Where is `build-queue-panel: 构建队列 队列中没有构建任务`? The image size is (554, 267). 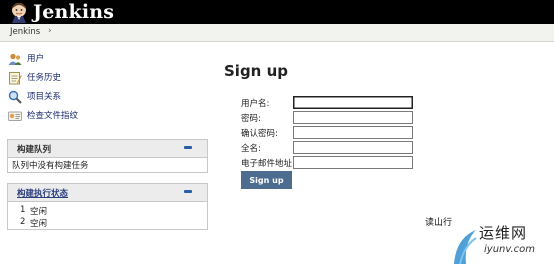
build-queue-panel: 构建队列 队列中没有构建任务 is located at coordinates (107, 156).